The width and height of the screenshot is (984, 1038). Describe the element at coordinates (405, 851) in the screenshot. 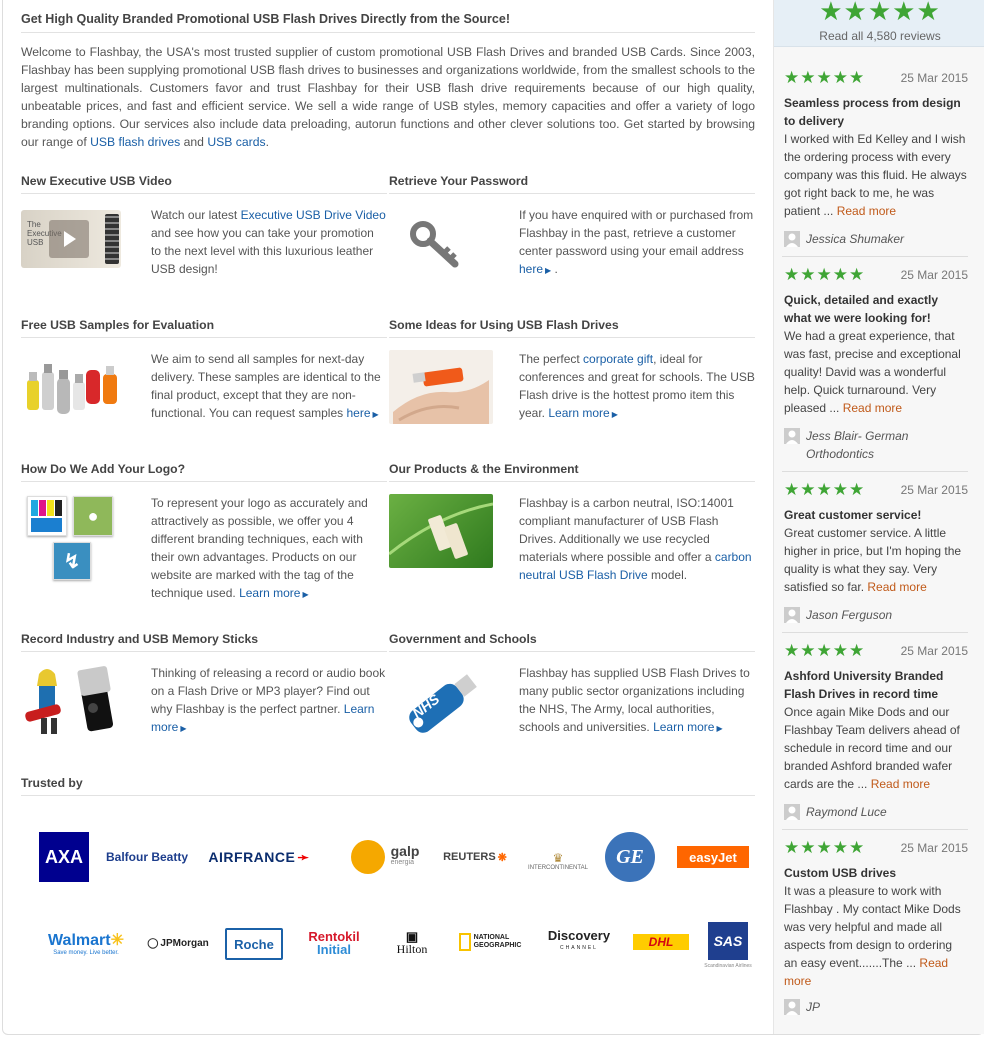

I see `galp-text: galp` at that location.